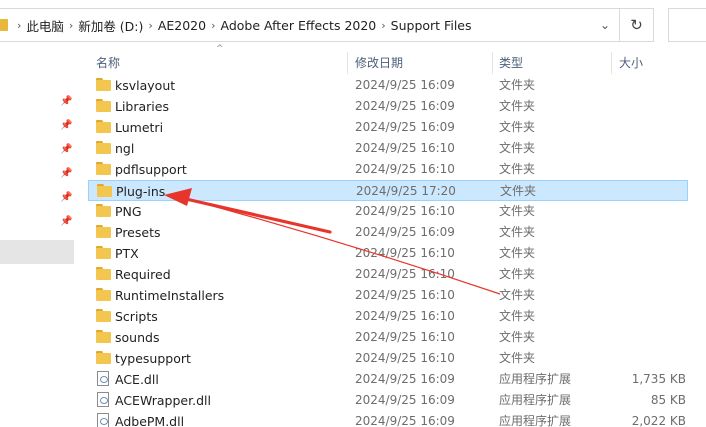  I want to click on file-row: pdflsupport 2024/9/25 16:10 文件夹, so click(388, 169).